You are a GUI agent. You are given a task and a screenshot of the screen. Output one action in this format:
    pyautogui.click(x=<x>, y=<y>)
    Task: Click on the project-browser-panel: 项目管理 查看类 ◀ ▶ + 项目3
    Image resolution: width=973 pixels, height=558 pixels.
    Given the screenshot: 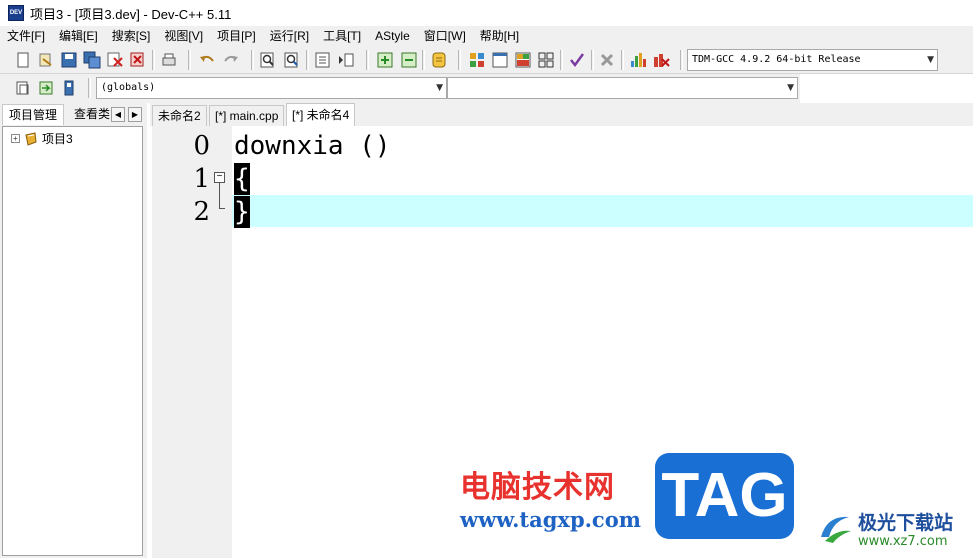 What is the action you would take?
    pyautogui.click(x=73, y=330)
    